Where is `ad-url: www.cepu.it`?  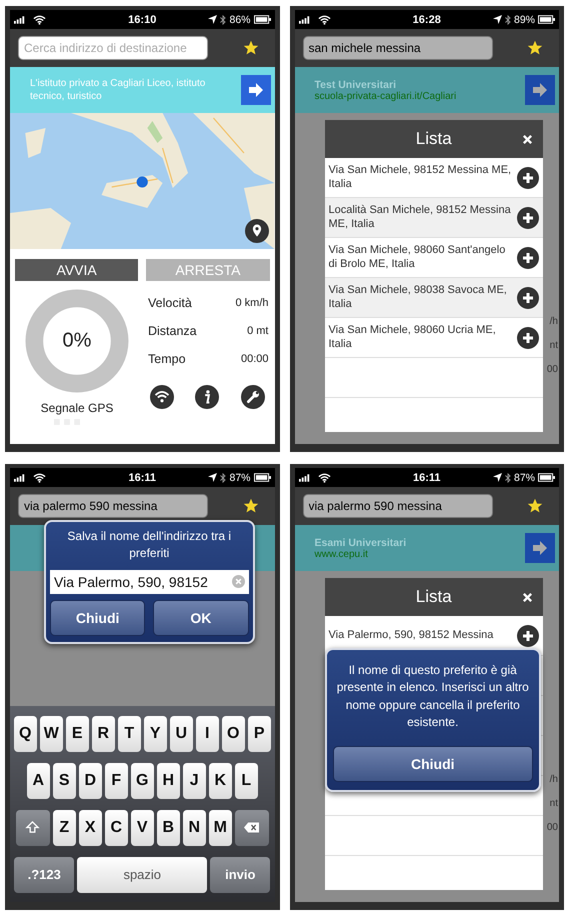 ad-url: www.cepu.it is located at coordinates (341, 554).